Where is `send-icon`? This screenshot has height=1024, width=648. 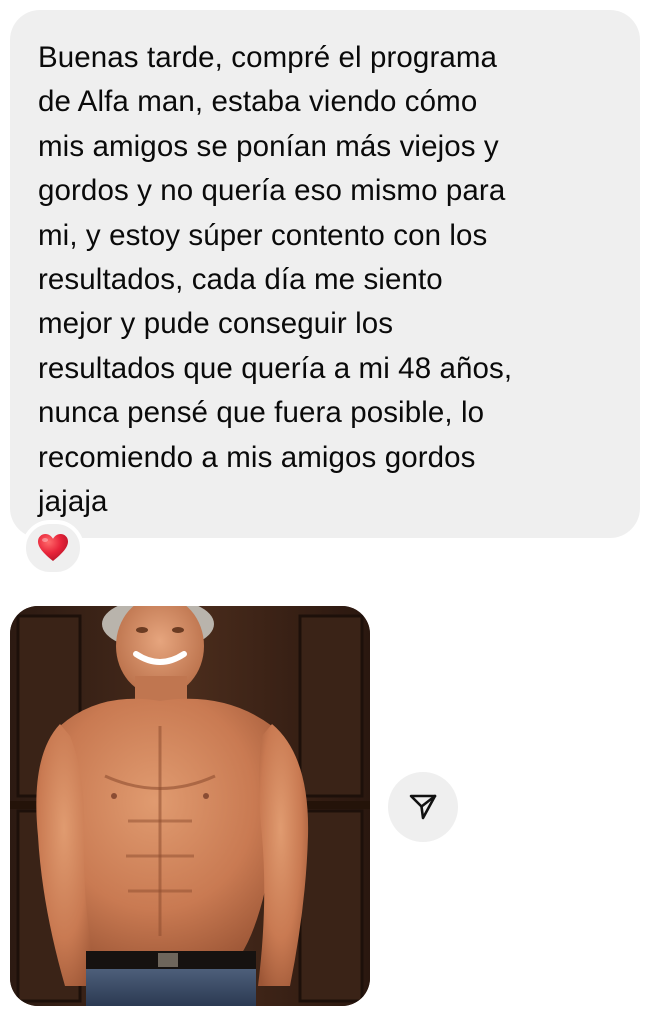 send-icon is located at coordinates (423, 807).